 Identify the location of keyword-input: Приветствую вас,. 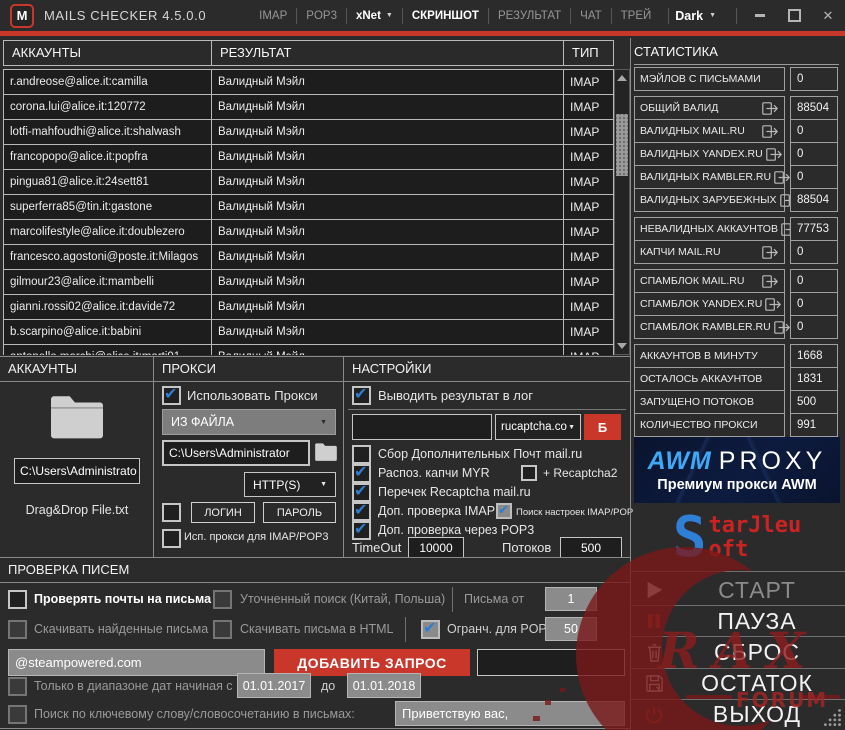
(510, 713).